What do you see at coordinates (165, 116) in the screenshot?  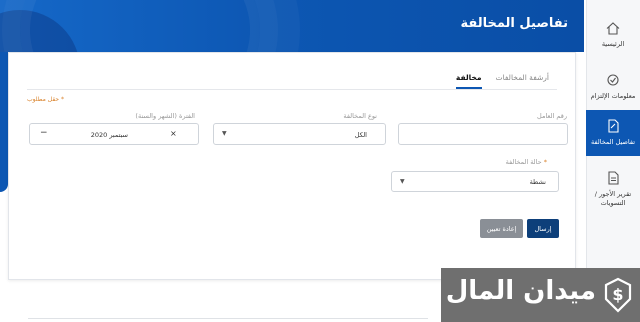 I see `period-label: الفترة (الشهر والسنة)` at bounding box center [165, 116].